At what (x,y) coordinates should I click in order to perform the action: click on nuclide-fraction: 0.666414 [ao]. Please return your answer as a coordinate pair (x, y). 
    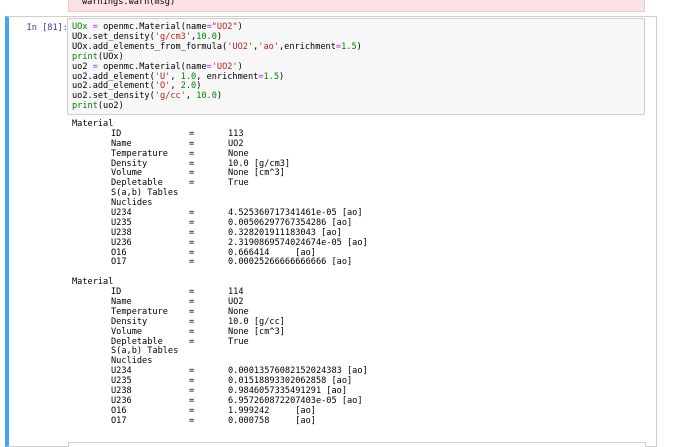
    Looking at the image, I should click on (272, 252).